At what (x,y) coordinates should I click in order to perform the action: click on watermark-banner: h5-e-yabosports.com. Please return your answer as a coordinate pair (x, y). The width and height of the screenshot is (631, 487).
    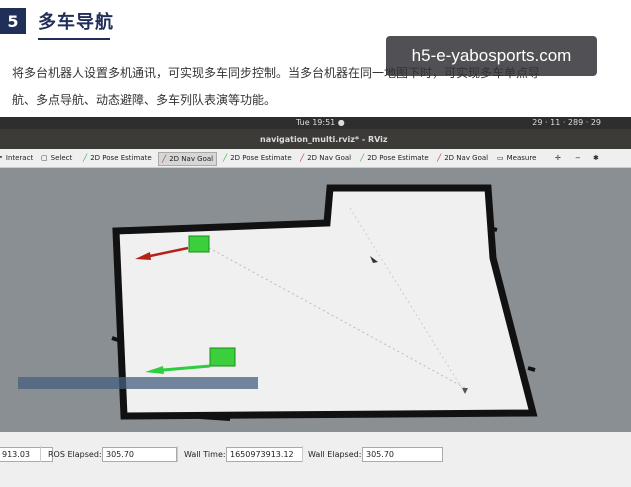
    Looking at the image, I should click on (491, 56).